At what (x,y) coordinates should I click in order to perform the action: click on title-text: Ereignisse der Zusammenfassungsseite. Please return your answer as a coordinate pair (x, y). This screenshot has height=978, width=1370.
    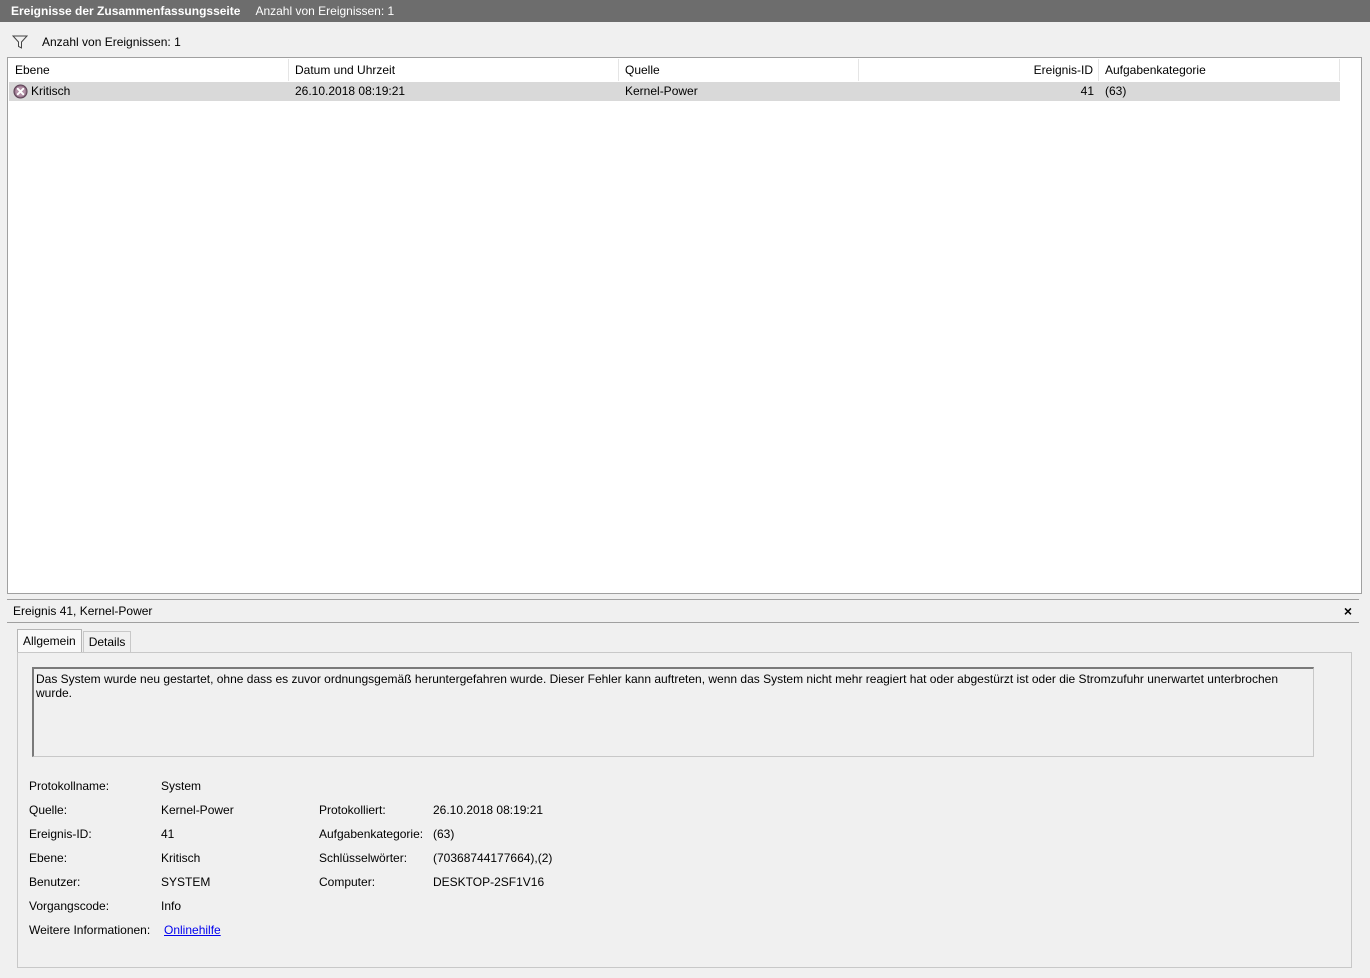
    Looking at the image, I should click on (126, 11).